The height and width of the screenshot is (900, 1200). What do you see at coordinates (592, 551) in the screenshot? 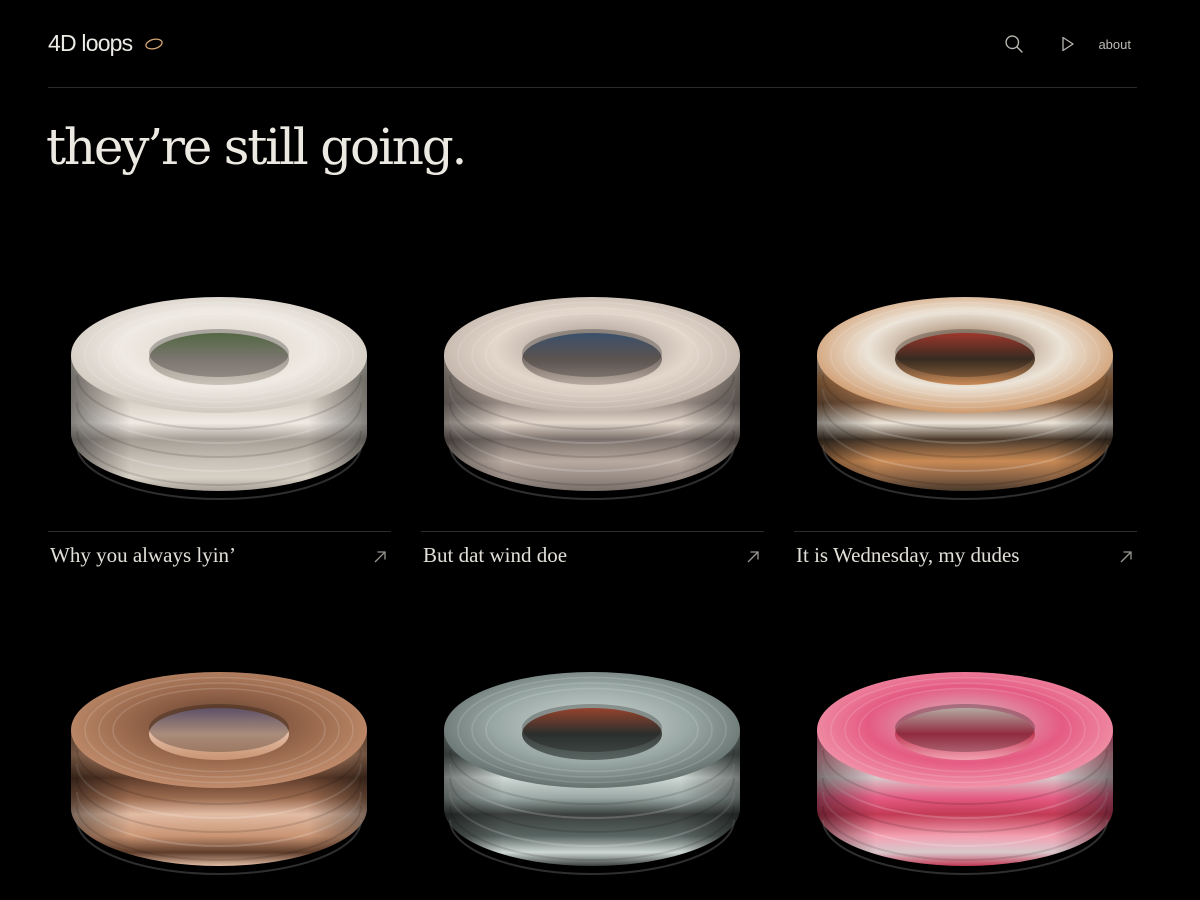
I see `loop-caption: But dat wind doe` at bounding box center [592, 551].